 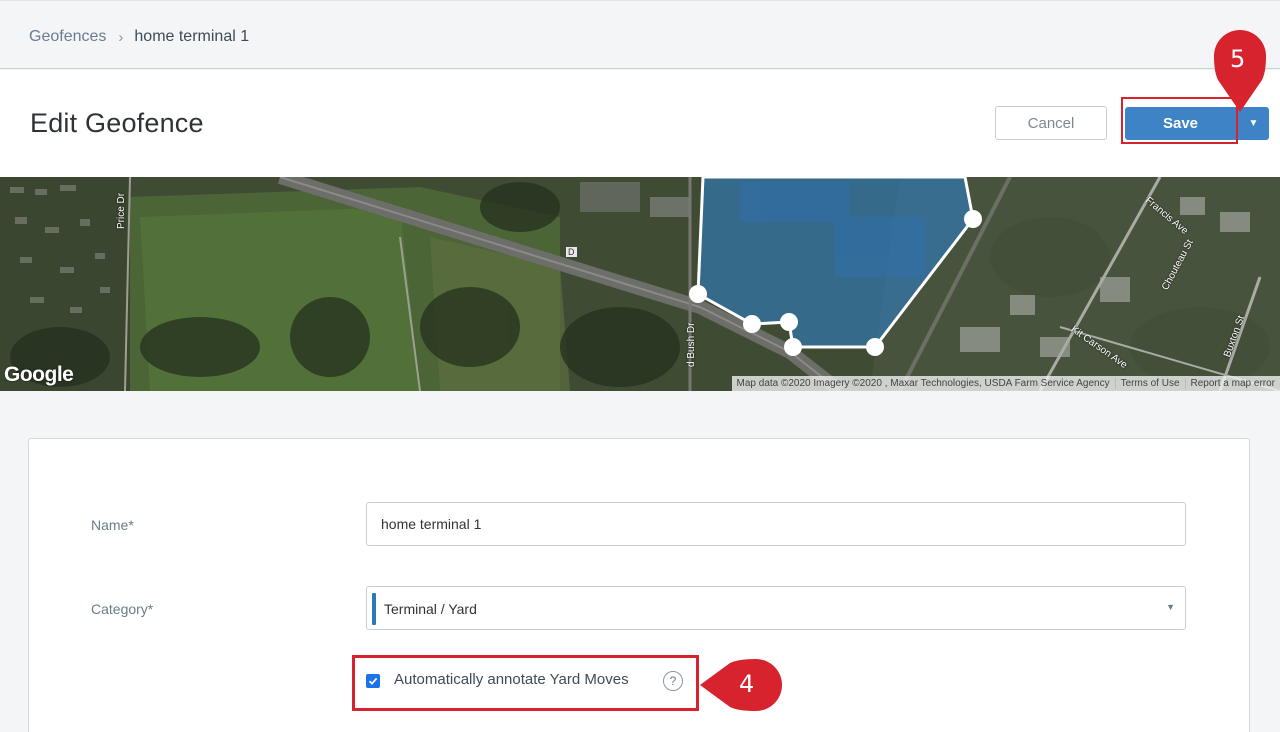 What do you see at coordinates (67, 37) in the screenshot?
I see `breadcrumb-geofences-link: Geofences` at bounding box center [67, 37].